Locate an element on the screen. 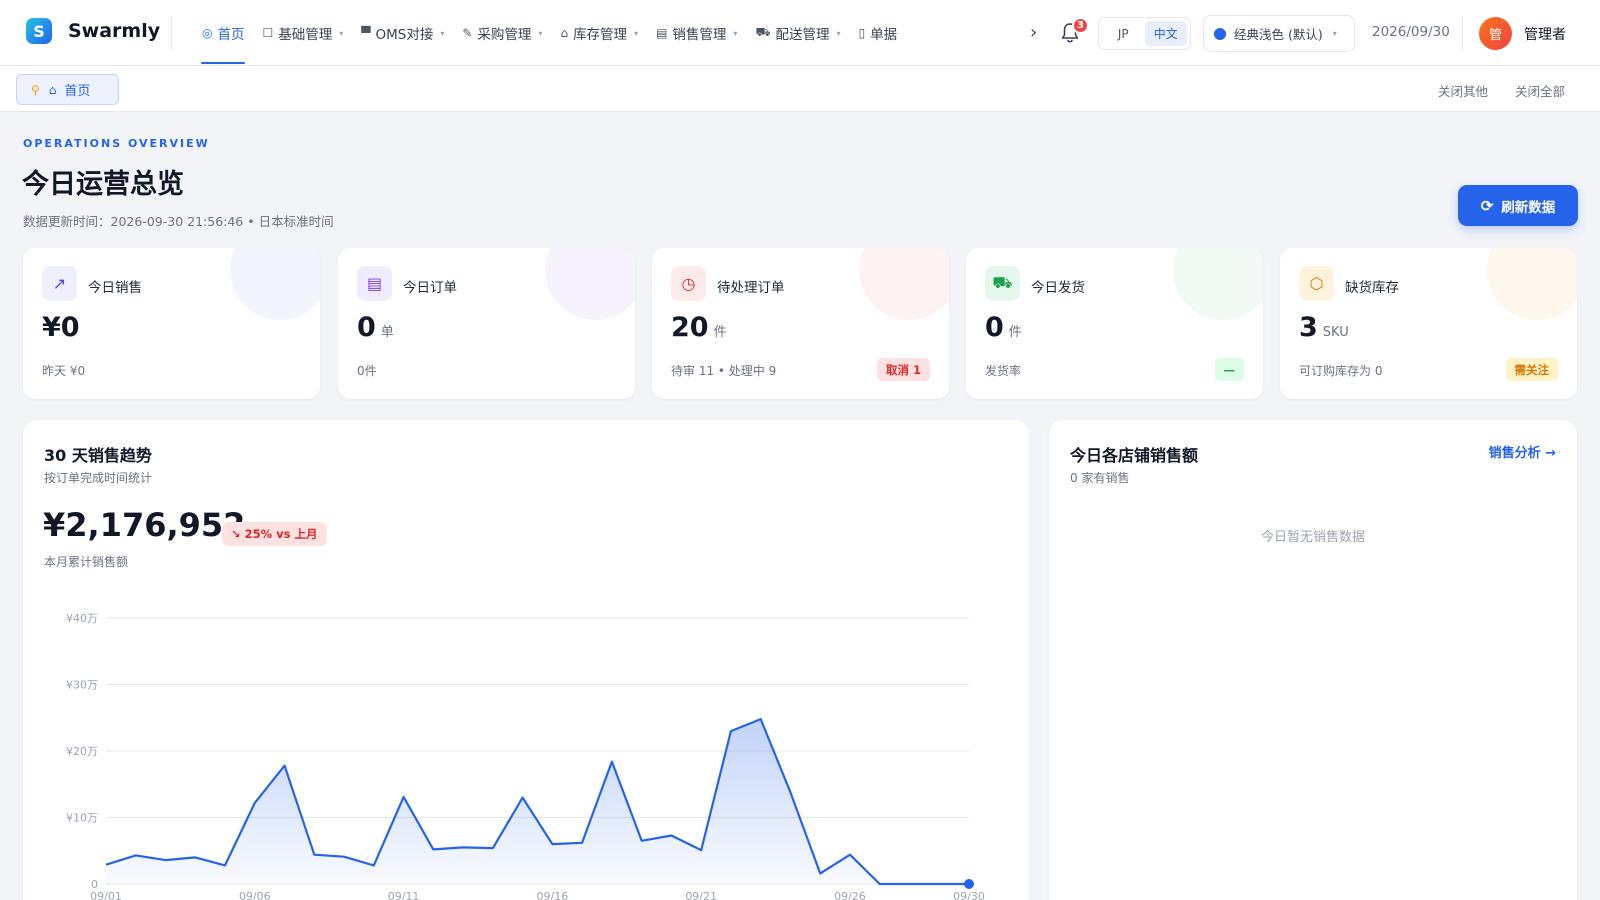 The height and width of the screenshot is (900, 1600). nav-item-label: 销售管理 is located at coordinates (699, 35).